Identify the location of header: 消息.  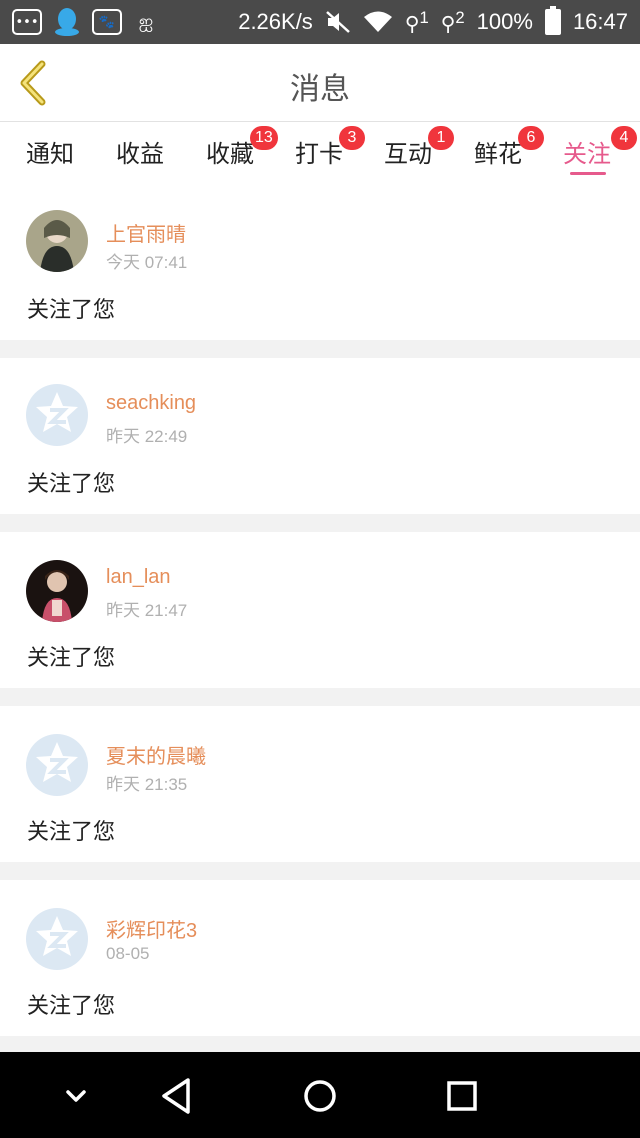
(320, 83).